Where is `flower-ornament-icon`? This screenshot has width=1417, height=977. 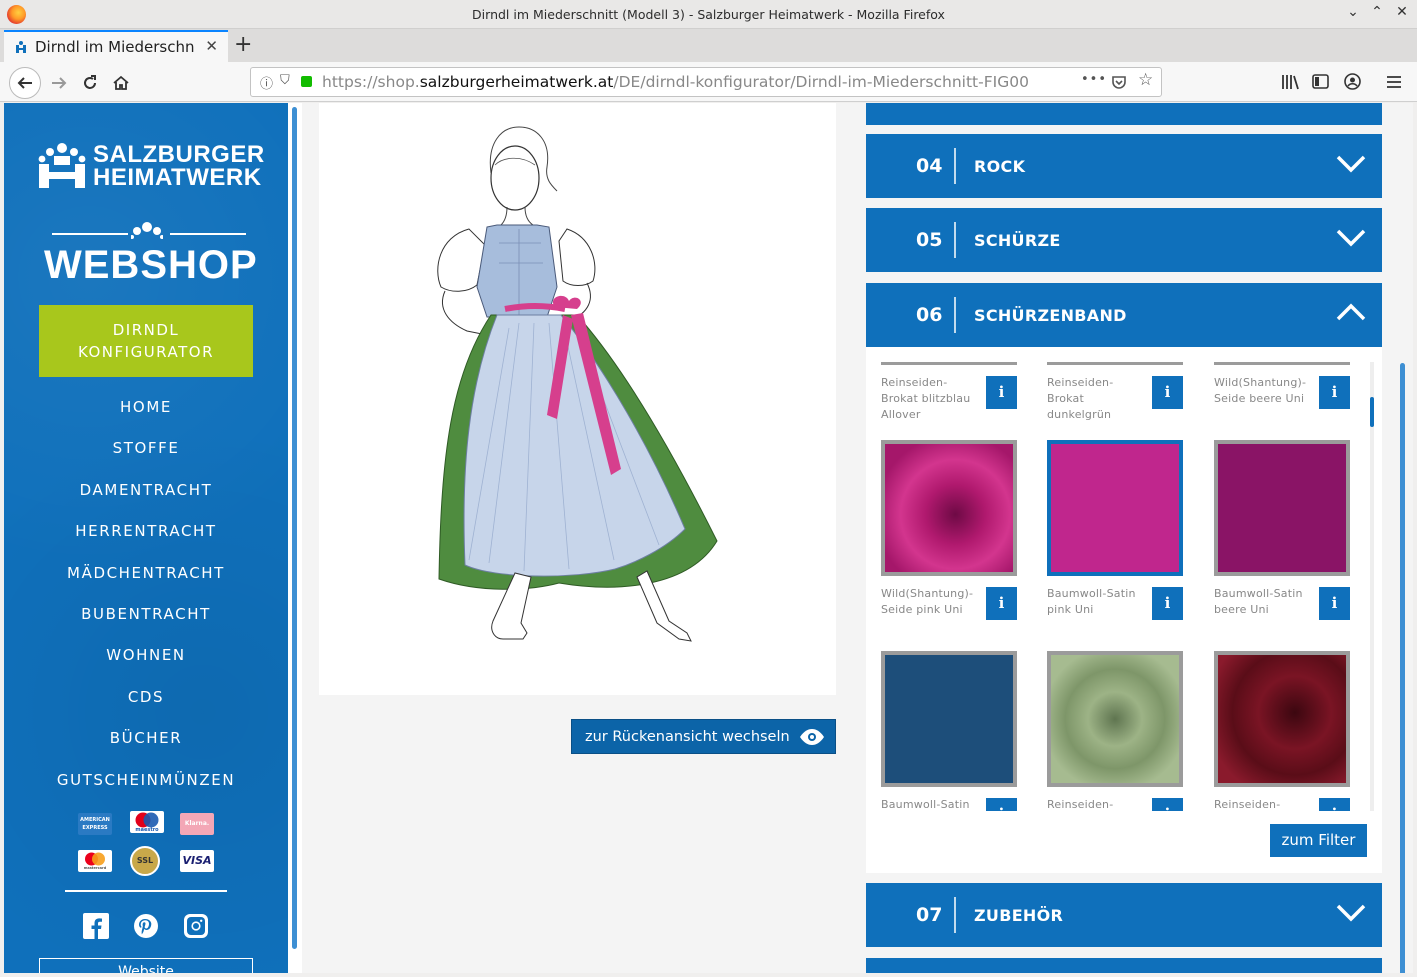
flower-ornament-icon is located at coordinates (147, 230).